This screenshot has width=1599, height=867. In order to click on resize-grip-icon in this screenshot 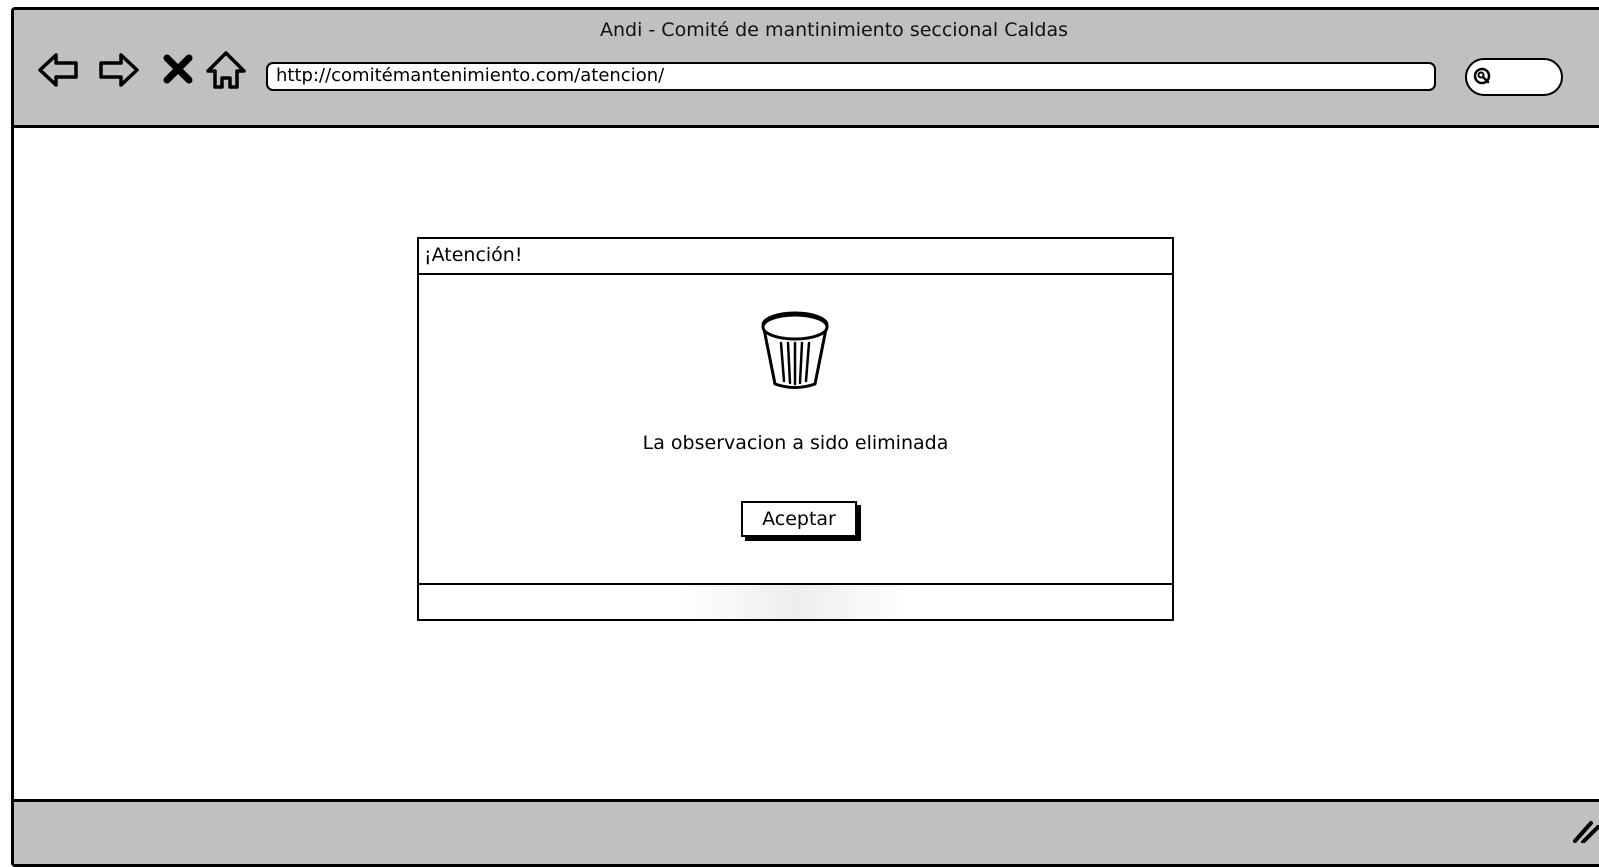, I will do `click(1585, 829)`.